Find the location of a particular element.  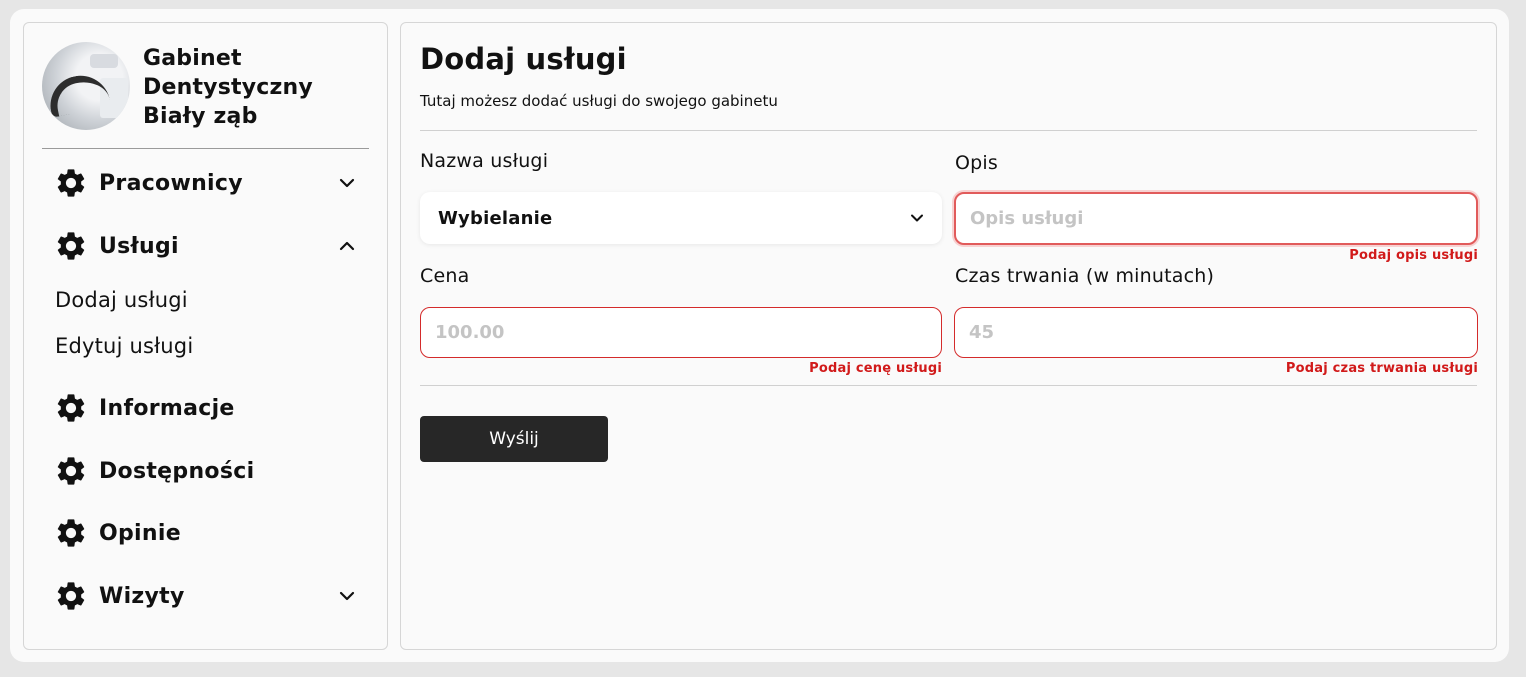

description-error: Podaj opis usługi is located at coordinates (1413, 255).